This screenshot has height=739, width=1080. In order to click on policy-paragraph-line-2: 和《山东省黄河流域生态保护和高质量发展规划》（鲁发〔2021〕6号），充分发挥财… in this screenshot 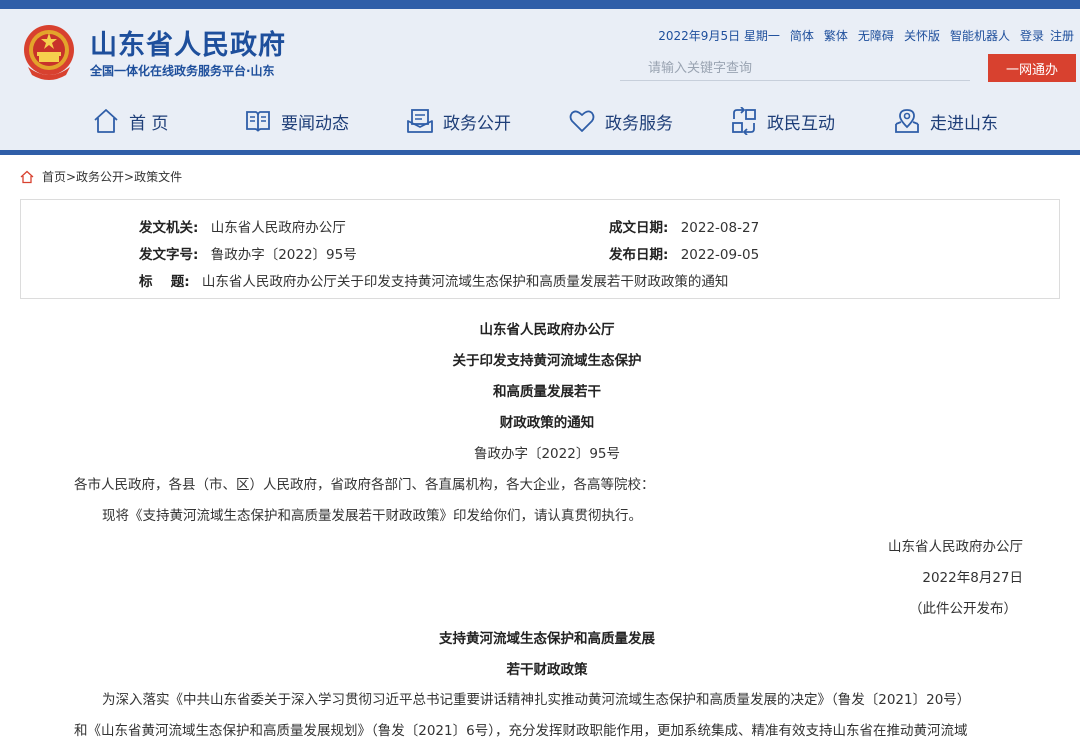, I will do `click(521, 731)`.